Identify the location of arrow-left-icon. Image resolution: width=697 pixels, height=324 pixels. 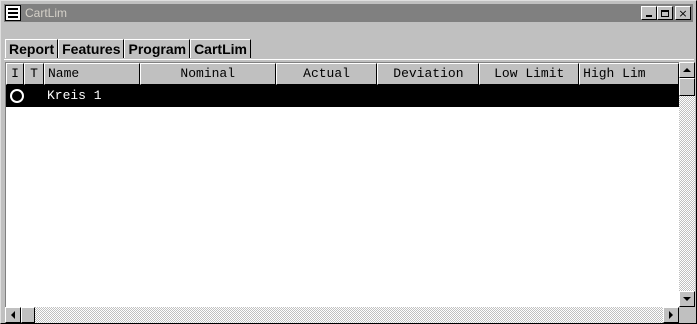
(13, 315).